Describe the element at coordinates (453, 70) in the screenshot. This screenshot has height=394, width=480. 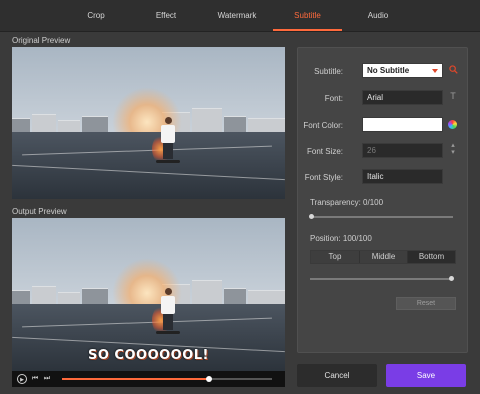
I see `search-icon` at that location.